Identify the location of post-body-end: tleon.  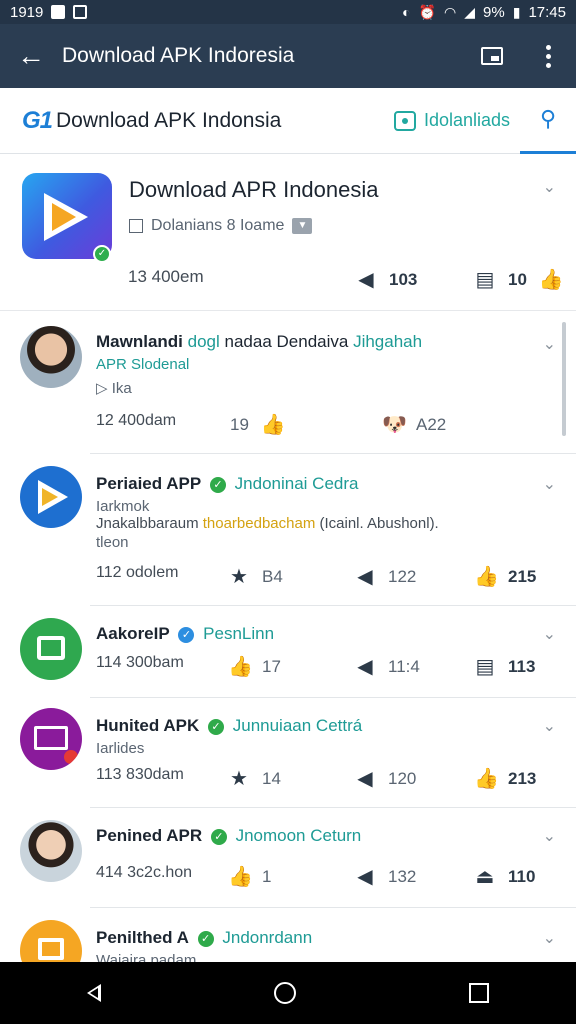
(112, 542).